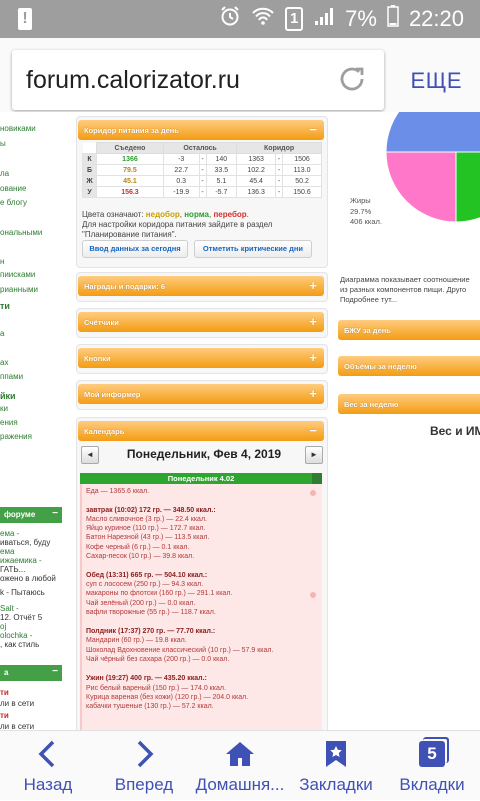 This screenshot has width=480, height=801. What do you see at coordinates (31, 515) in the screenshot?
I see `forum-panel-header: форуме −` at bounding box center [31, 515].